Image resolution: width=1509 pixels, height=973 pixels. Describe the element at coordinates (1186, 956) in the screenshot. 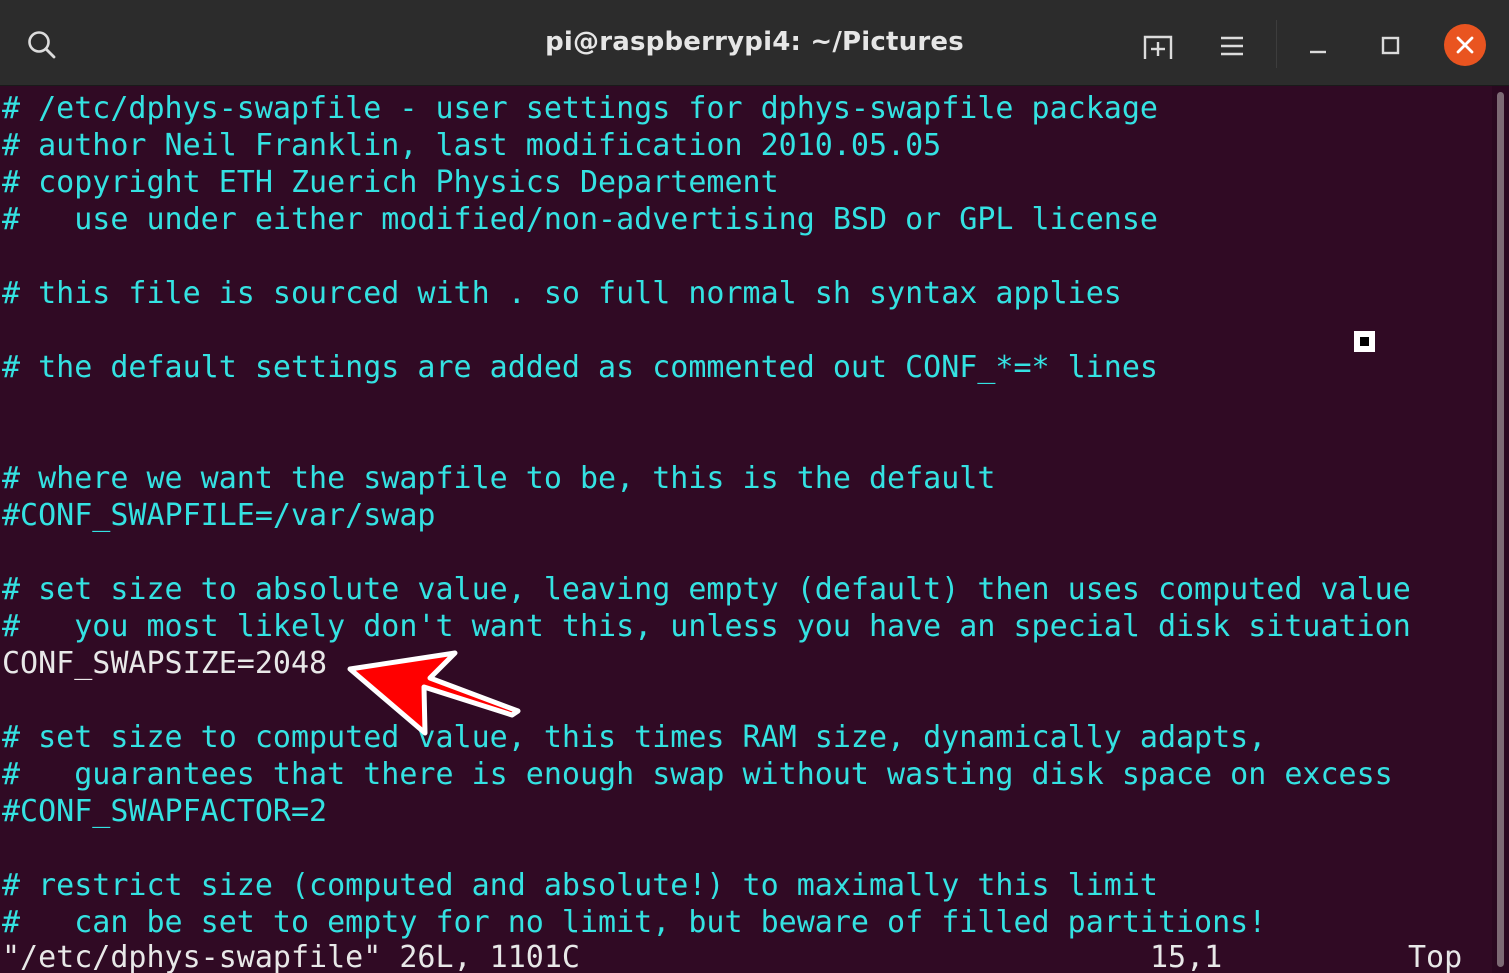

I see `status-cursor-position: 15,1` at that location.